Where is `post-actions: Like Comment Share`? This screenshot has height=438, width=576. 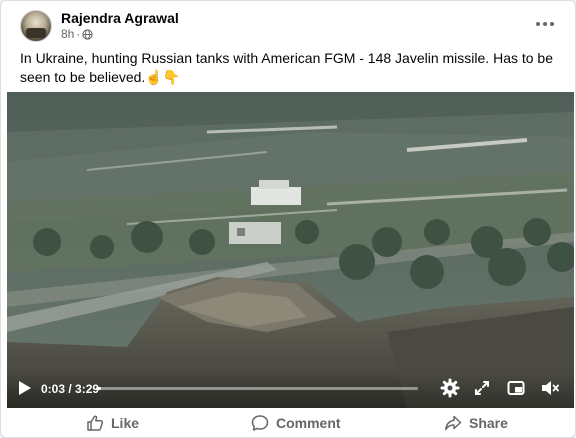
post-actions: Like Comment Share is located at coordinates (288, 422).